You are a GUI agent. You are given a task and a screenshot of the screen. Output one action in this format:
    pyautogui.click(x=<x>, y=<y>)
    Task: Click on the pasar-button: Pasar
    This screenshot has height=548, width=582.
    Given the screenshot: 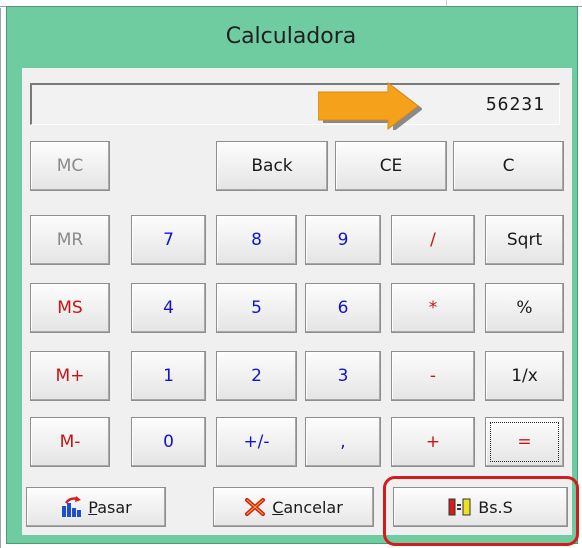 What is the action you would take?
    pyautogui.click(x=96, y=507)
    